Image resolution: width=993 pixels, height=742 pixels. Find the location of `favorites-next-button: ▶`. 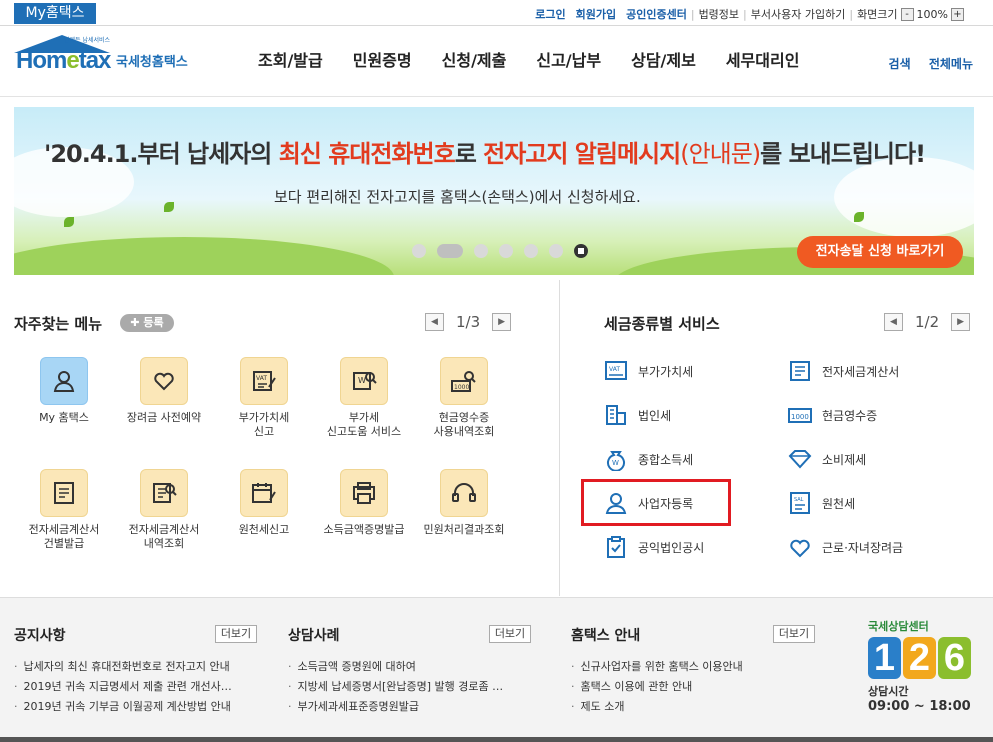

favorites-next-button: ▶ is located at coordinates (502, 322).